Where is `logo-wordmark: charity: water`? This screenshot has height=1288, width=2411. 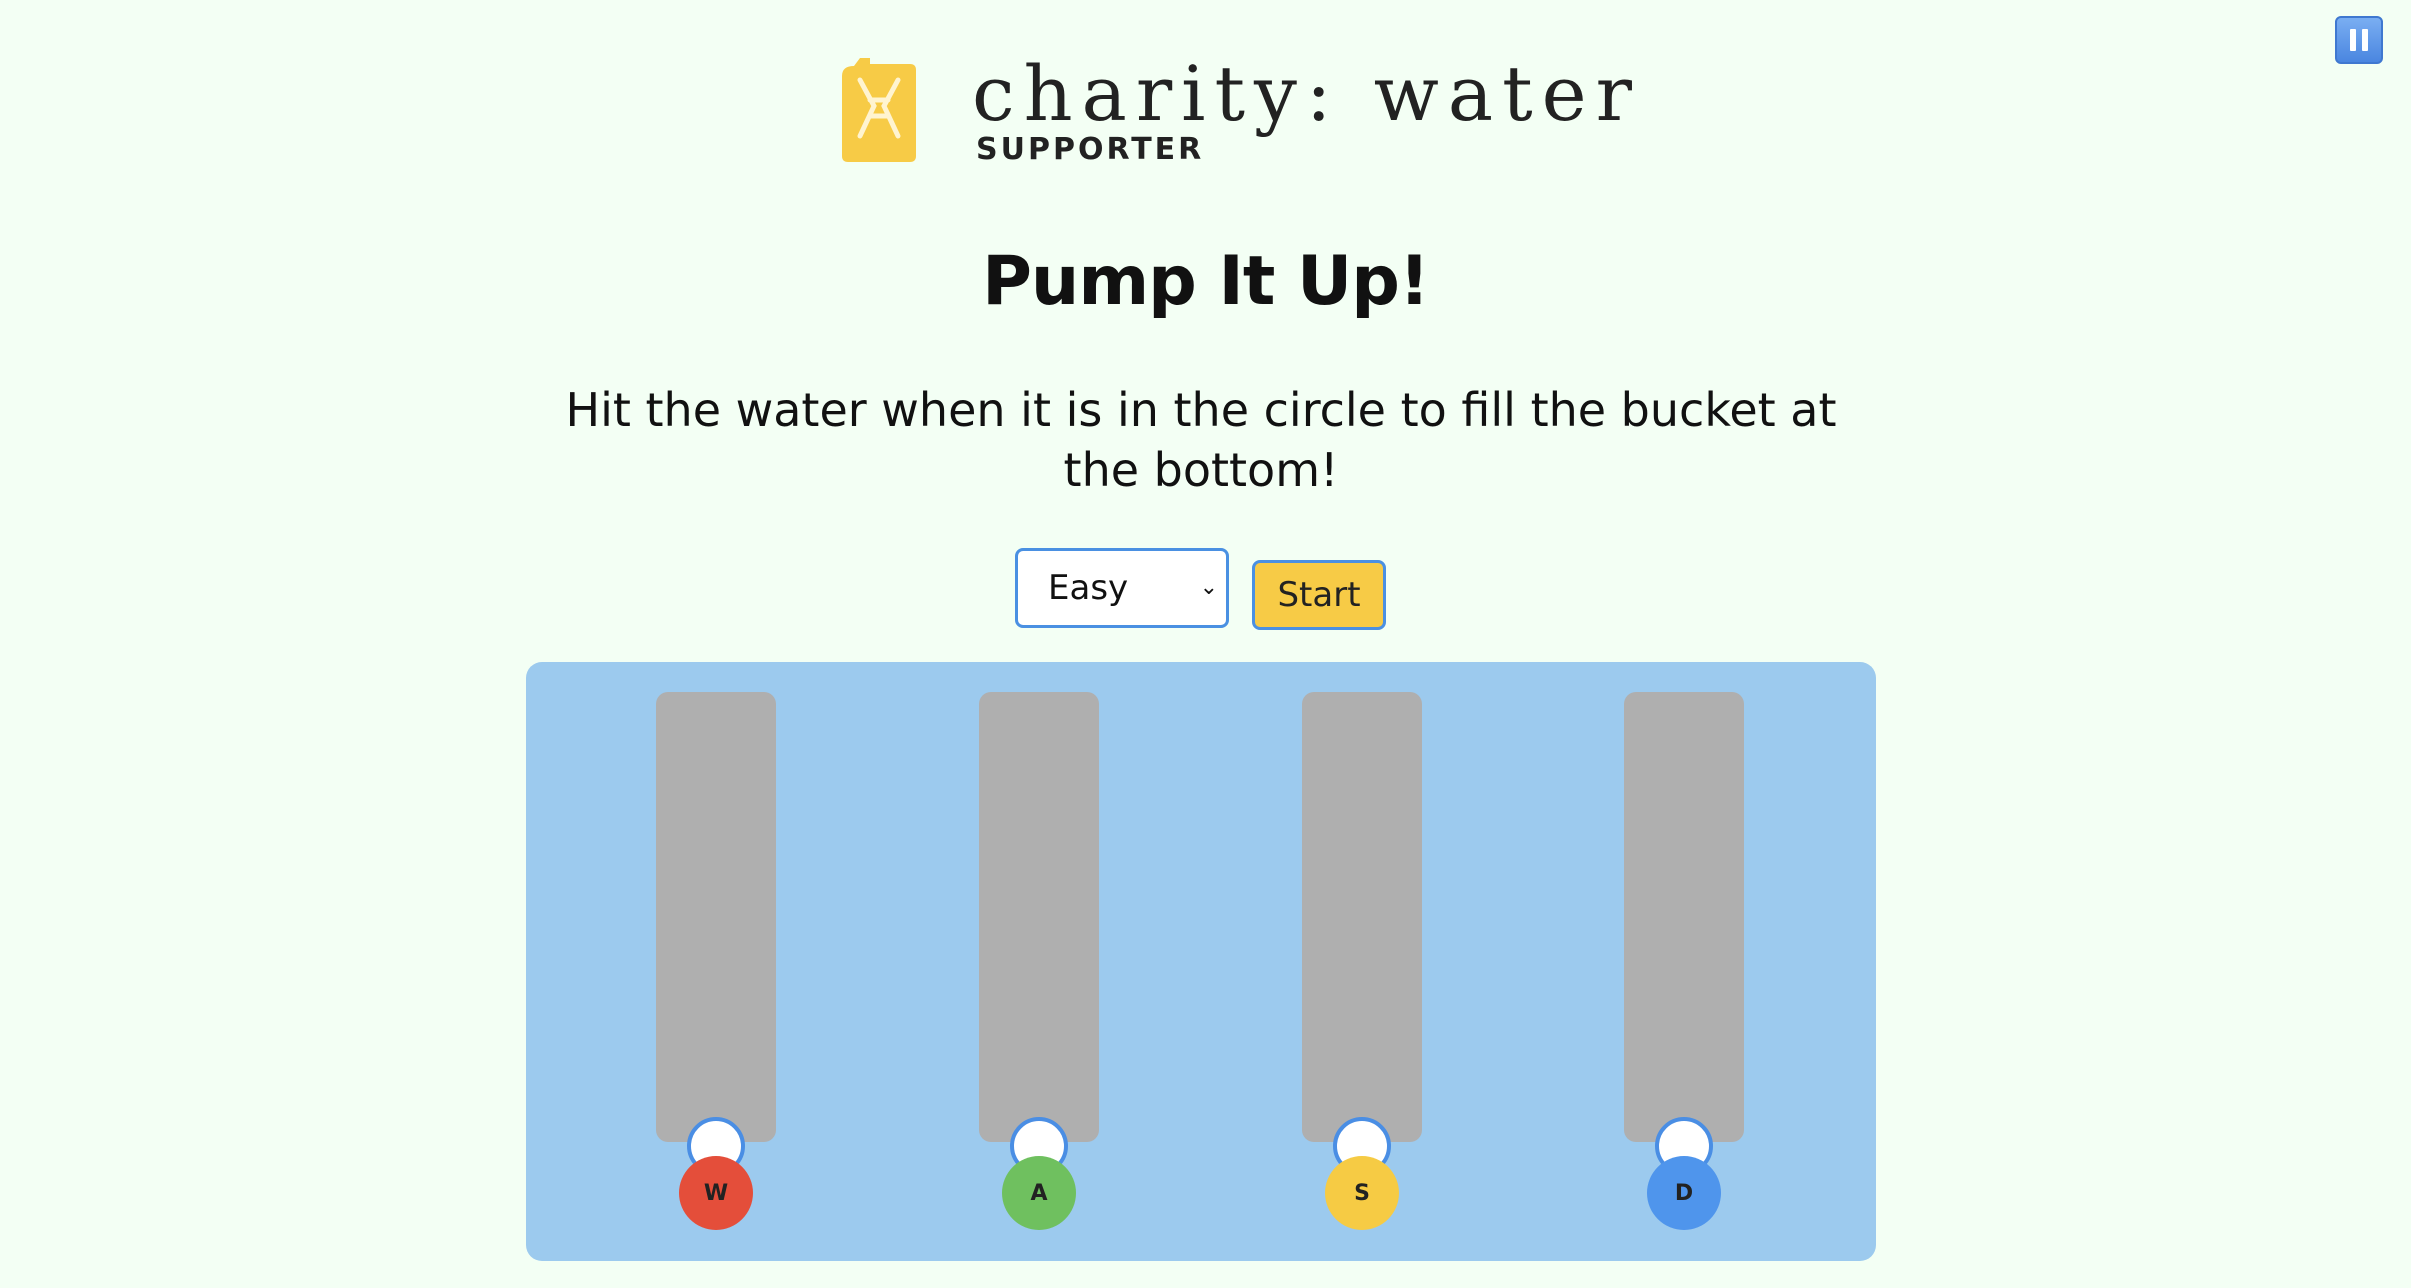
logo-wordmark: charity: water is located at coordinates (1306, 93).